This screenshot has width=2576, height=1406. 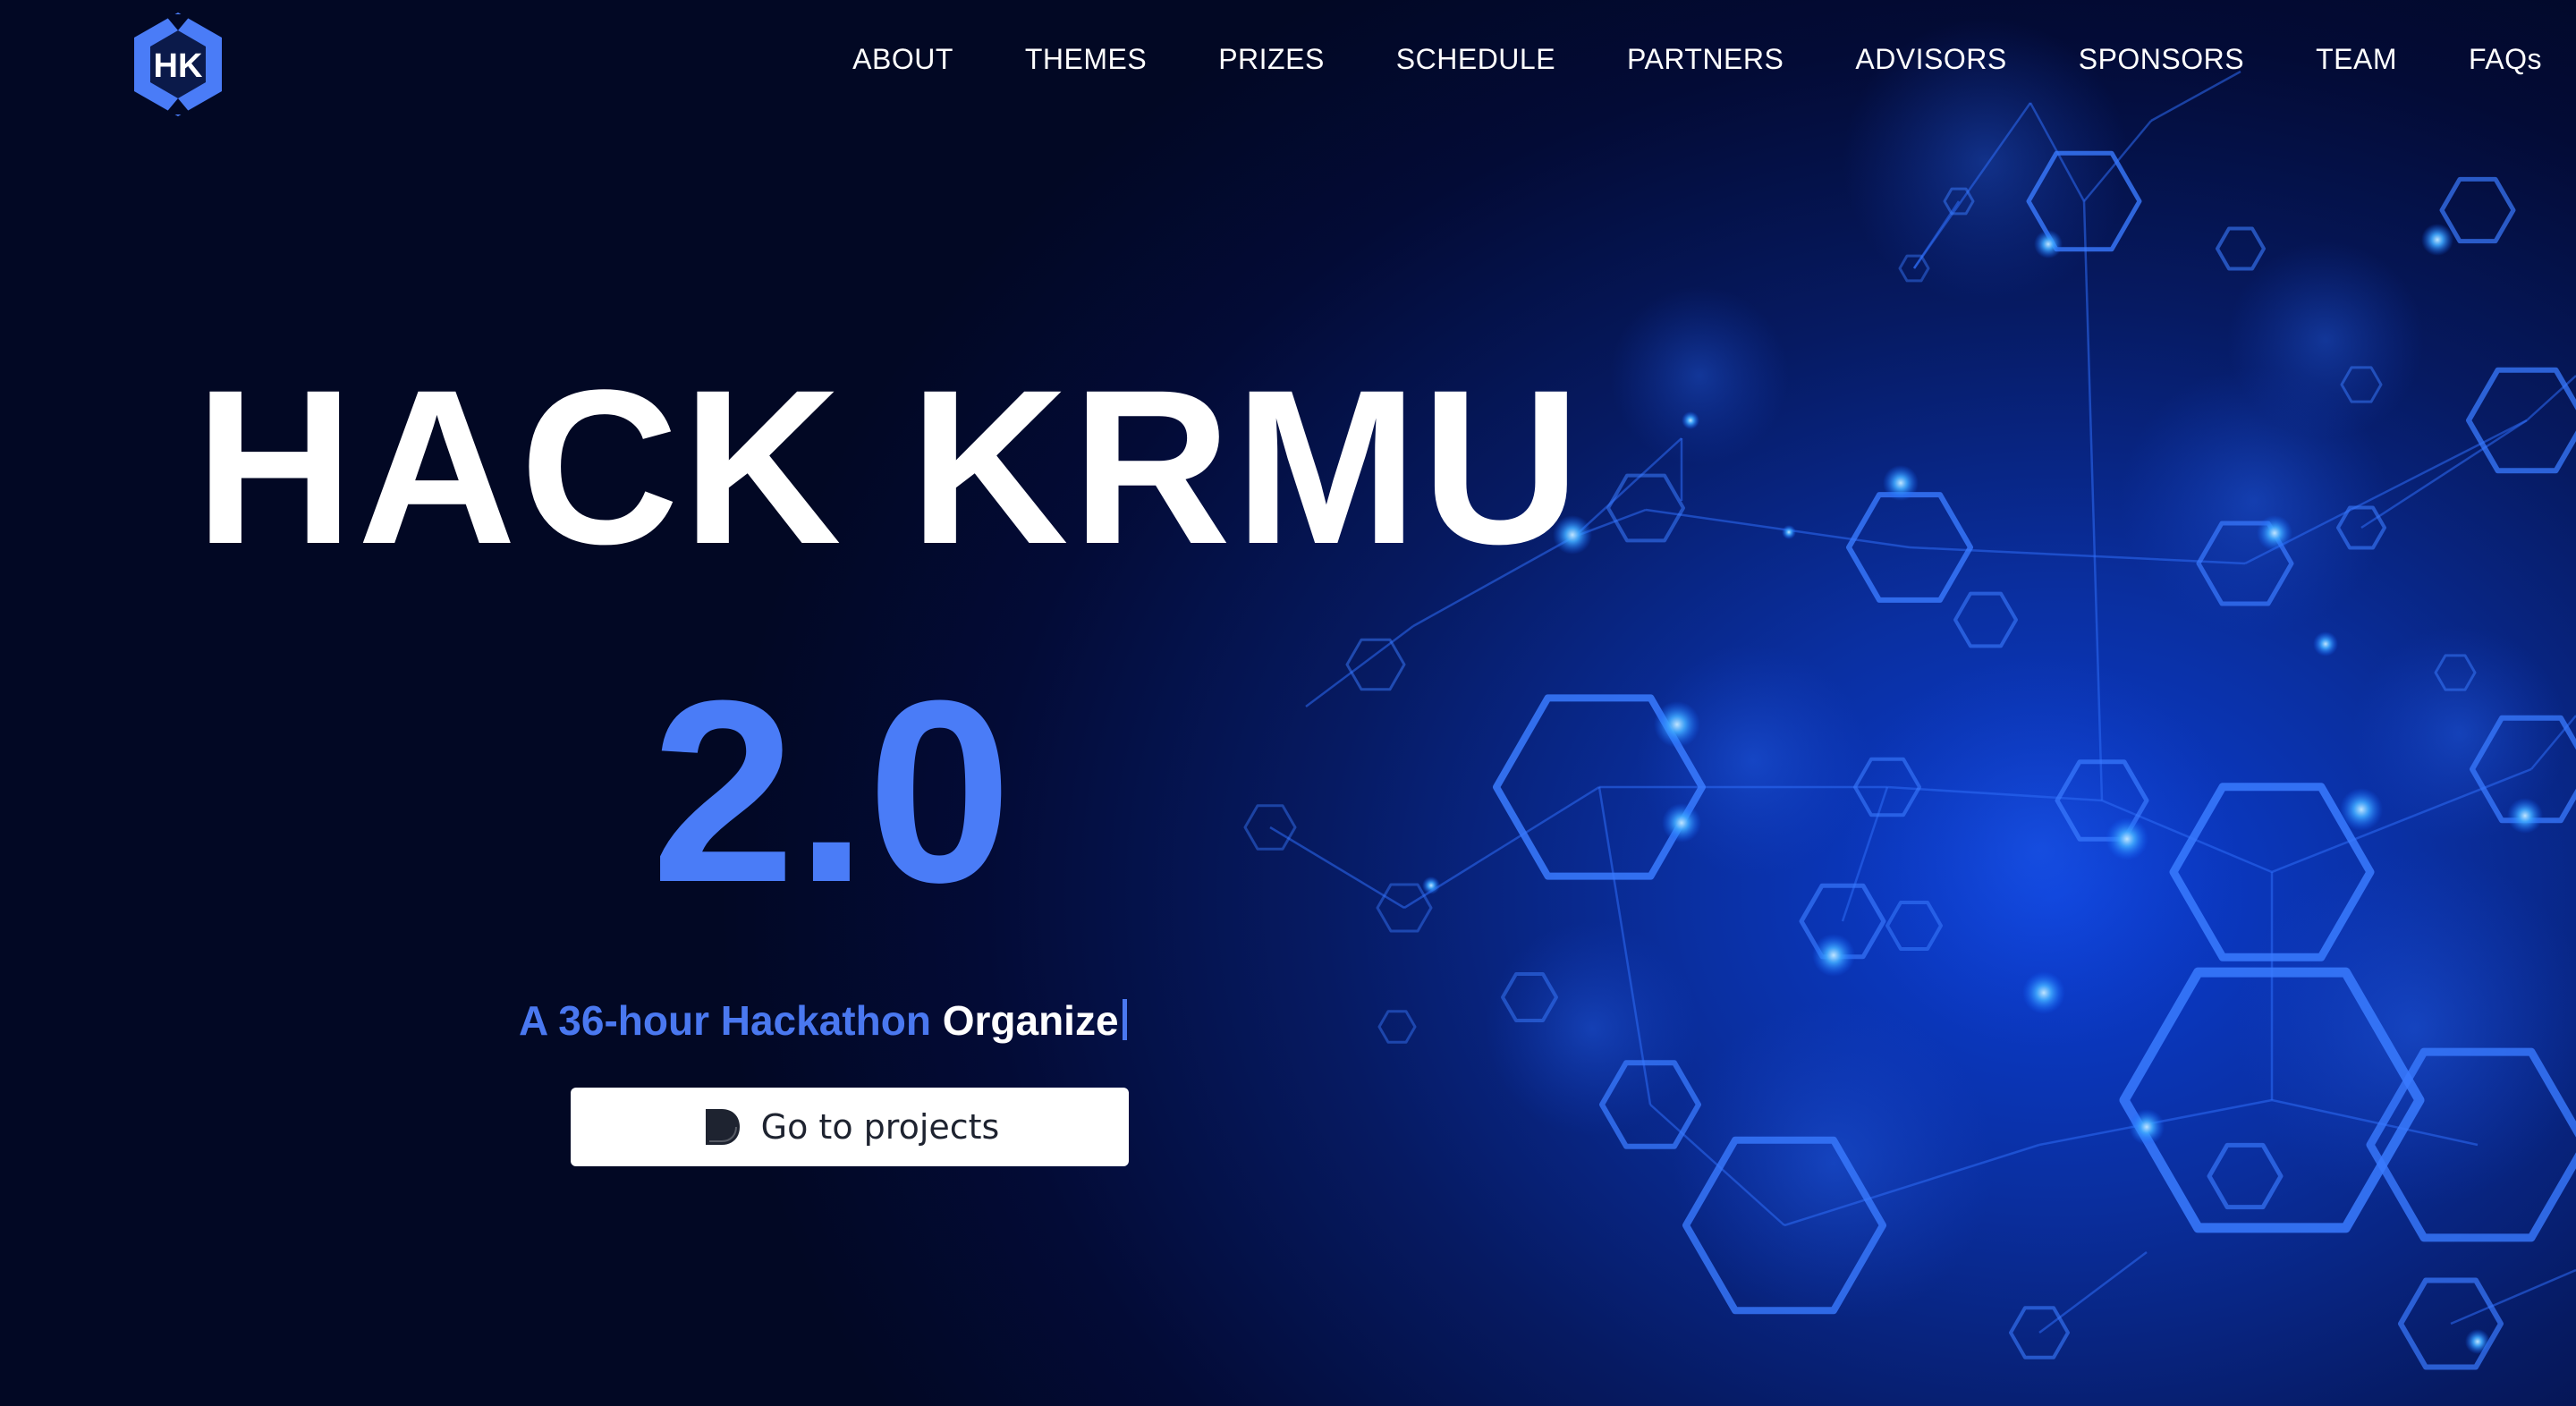 What do you see at coordinates (1475, 60) in the screenshot?
I see `nav-schedule: SCHEDULE` at bounding box center [1475, 60].